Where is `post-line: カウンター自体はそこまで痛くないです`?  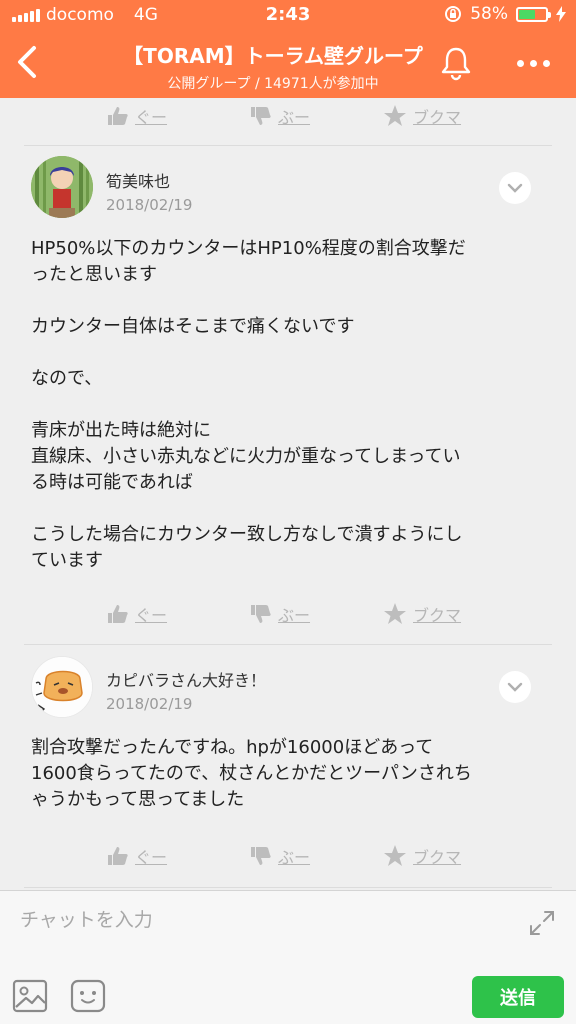 post-line: カウンター自体はそこまで痛くないです is located at coordinates (193, 326).